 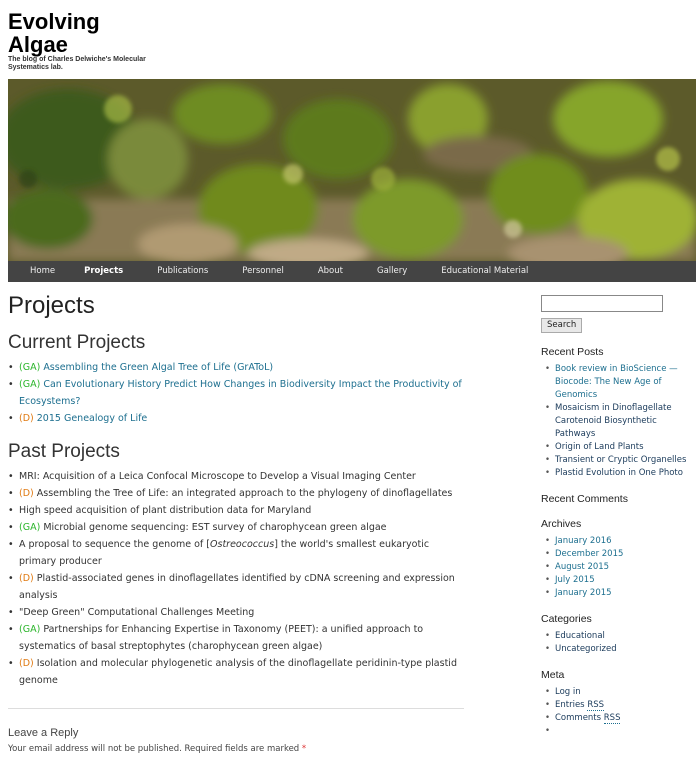 What do you see at coordinates (575, 580) in the screenshot?
I see `archive-link: July 2015` at bounding box center [575, 580].